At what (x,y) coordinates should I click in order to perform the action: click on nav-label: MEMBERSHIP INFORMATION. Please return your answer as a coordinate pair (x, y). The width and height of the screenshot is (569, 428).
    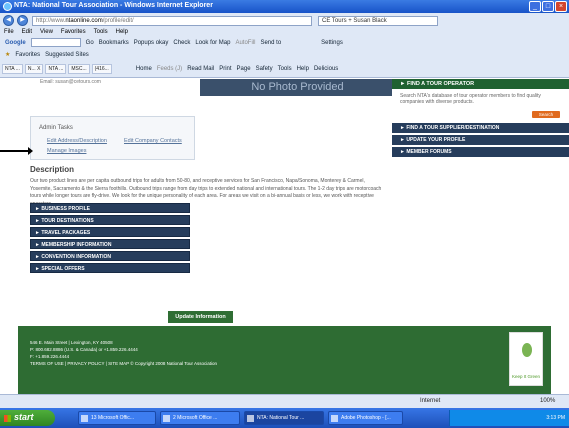
    Looking at the image, I should click on (76, 245).